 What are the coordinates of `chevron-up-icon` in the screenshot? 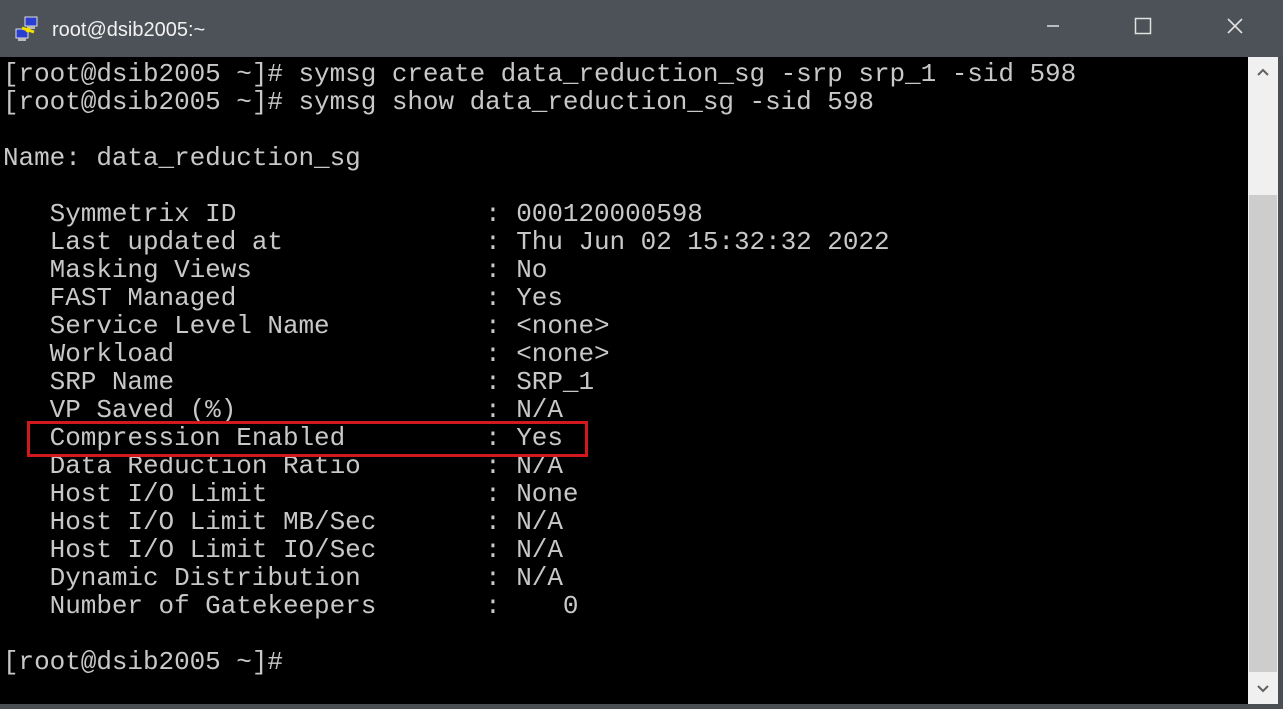 It's located at (1263, 72).